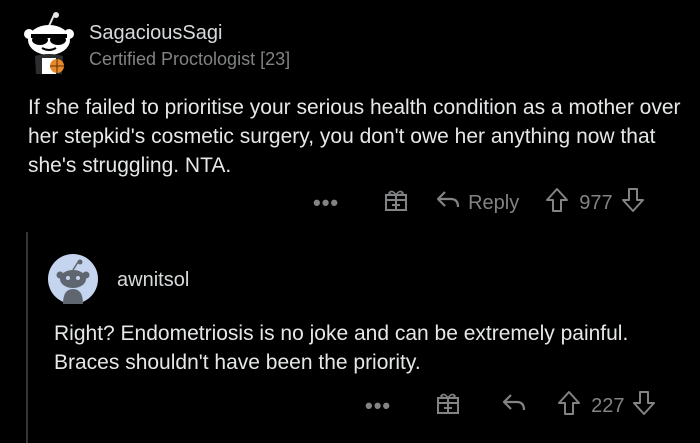 The height and width of the screenshot is (443, 700). What do you see at coordinates (596, 202) in the screenshot?
I see `vote-count: 977` at bounding box center [596, 202].